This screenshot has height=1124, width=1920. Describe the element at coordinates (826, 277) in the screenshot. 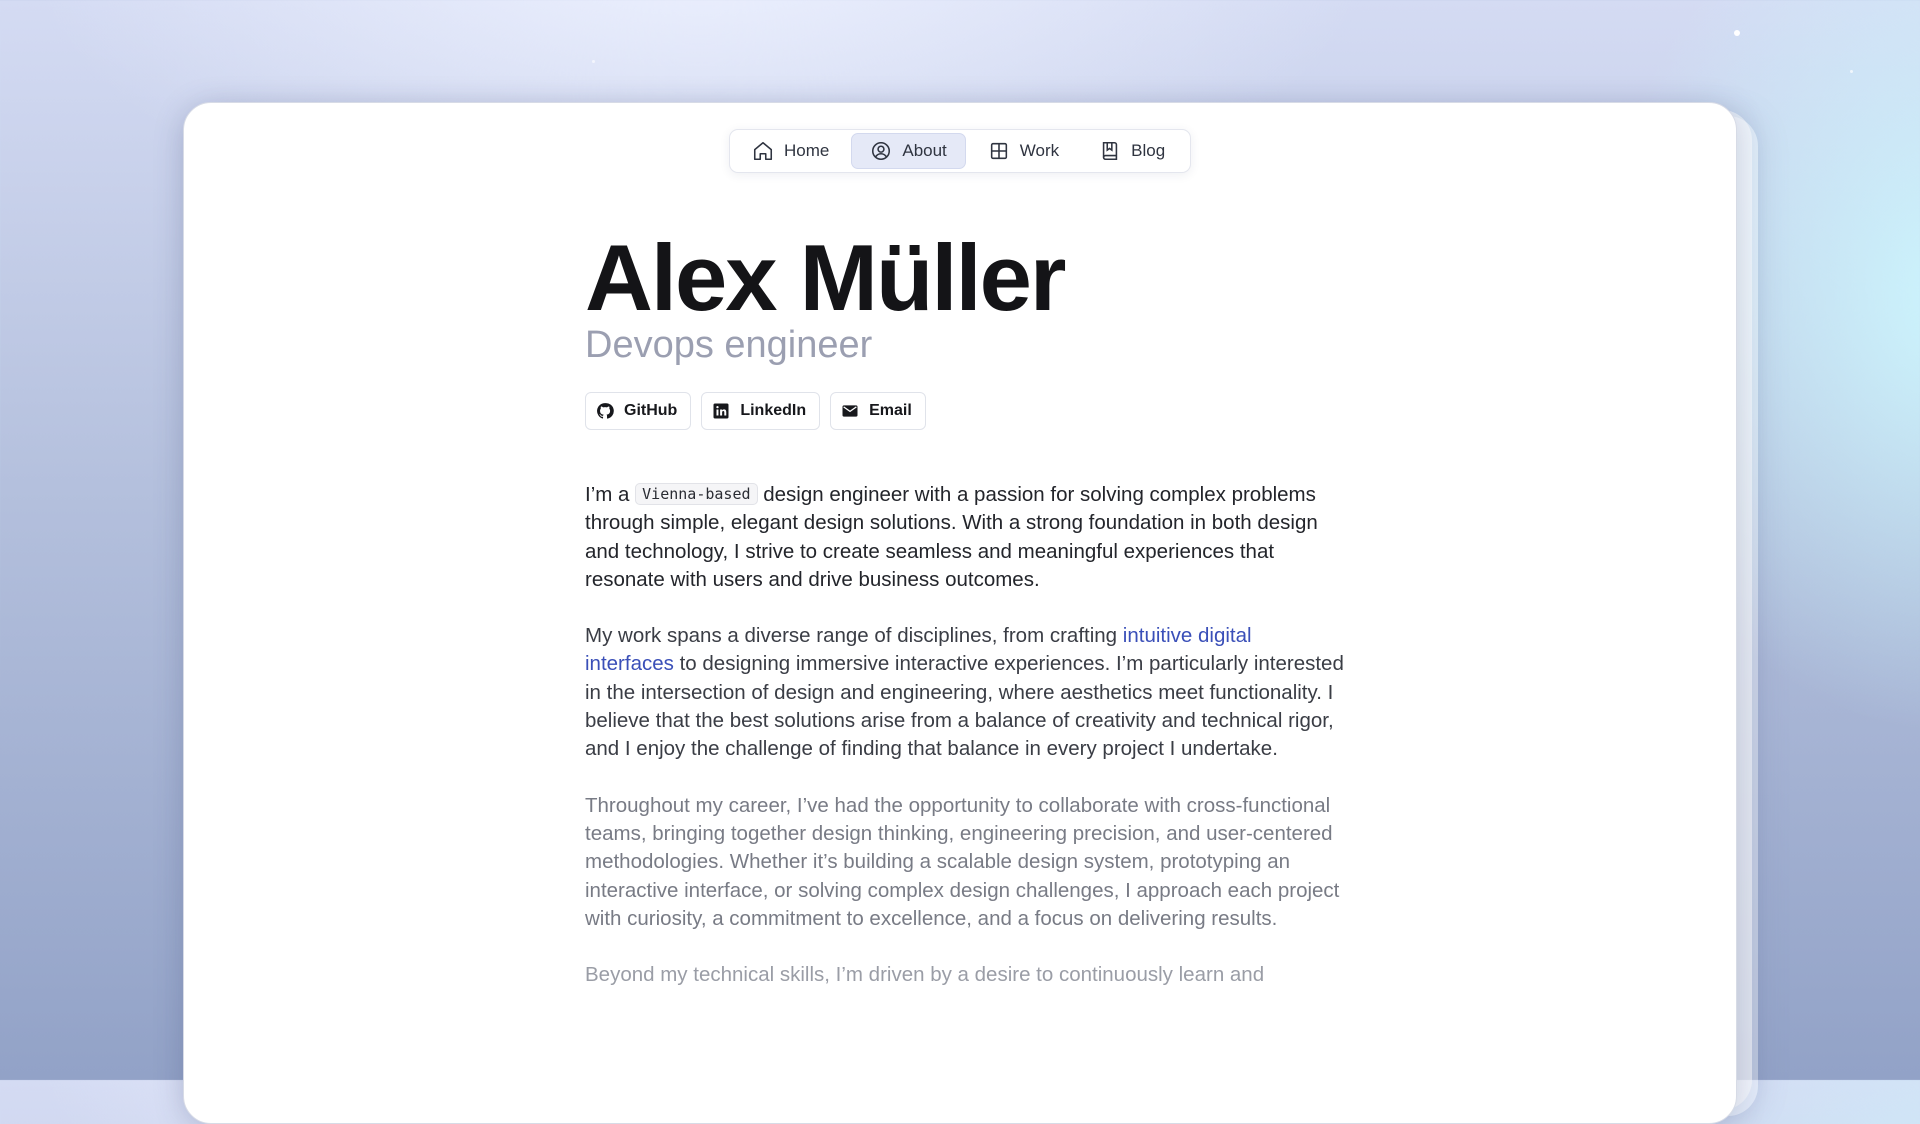

I see `profile-name: Alex Müller` at that location.